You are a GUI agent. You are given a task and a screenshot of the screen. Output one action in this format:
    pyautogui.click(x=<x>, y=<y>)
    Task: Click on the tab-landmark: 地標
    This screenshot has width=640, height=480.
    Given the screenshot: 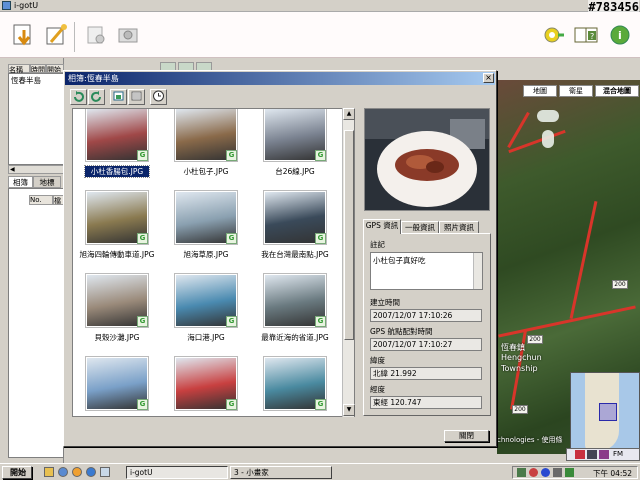 What is the action you would take?
    pyautogui.click(x=47, y=182)
    